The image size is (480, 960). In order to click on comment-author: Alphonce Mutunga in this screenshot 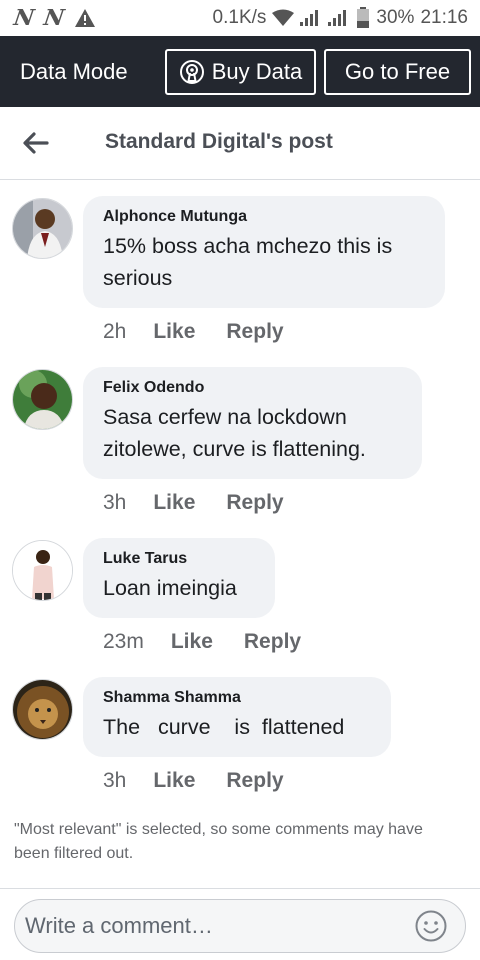, I will do `click(264, 217)`.